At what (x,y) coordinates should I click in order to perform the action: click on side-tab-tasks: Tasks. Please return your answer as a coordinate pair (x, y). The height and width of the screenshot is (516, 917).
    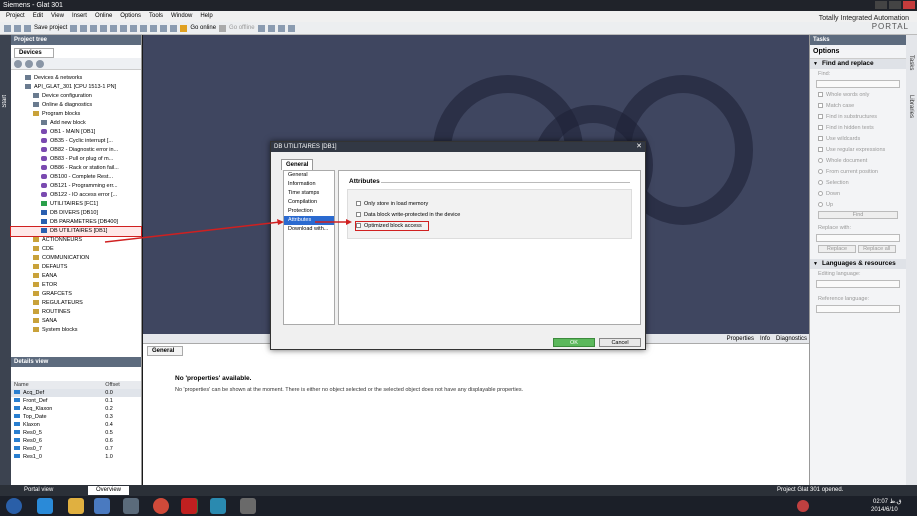
    Looking at the image, I should click on (911, 62).